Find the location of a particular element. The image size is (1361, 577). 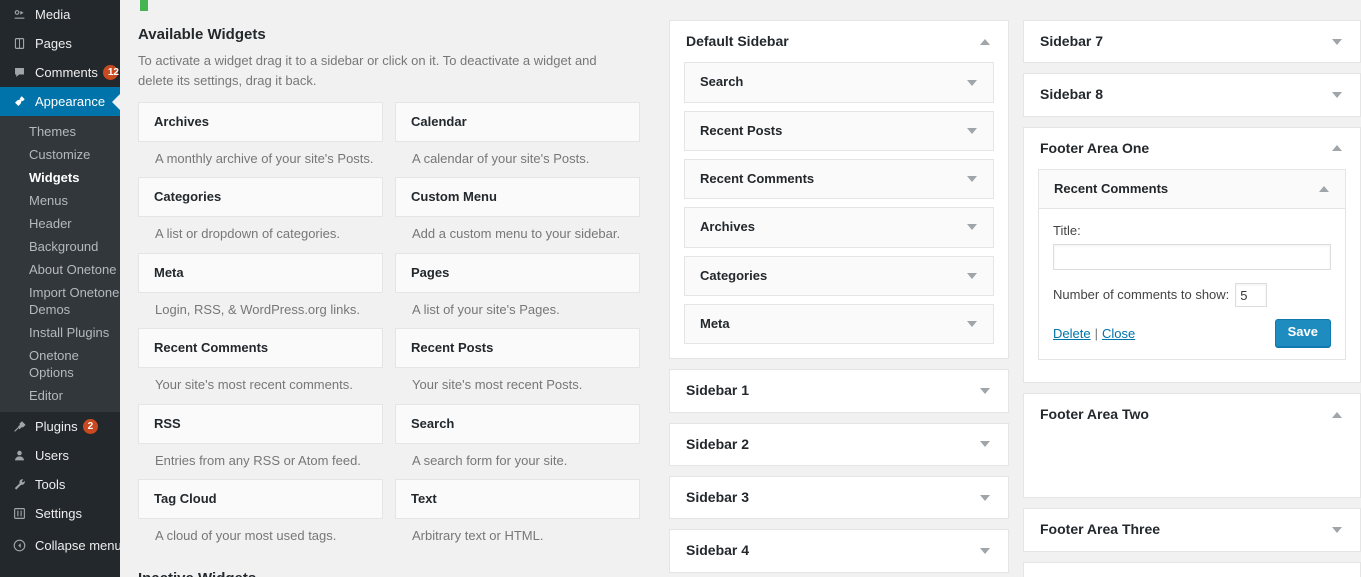

tools-icon is located at coordinates (19, 484).